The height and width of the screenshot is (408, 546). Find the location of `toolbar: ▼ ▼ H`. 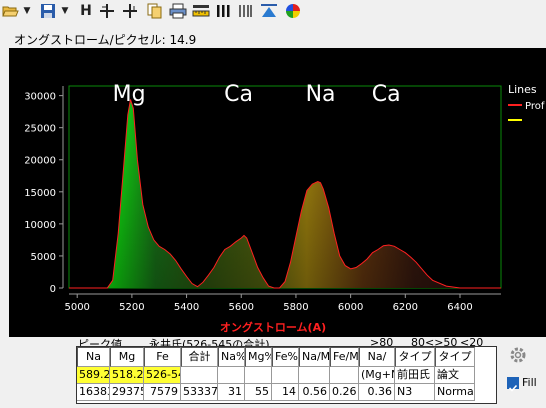

toolbar: ▼ ▼ H is located at coordinates (273, 11).